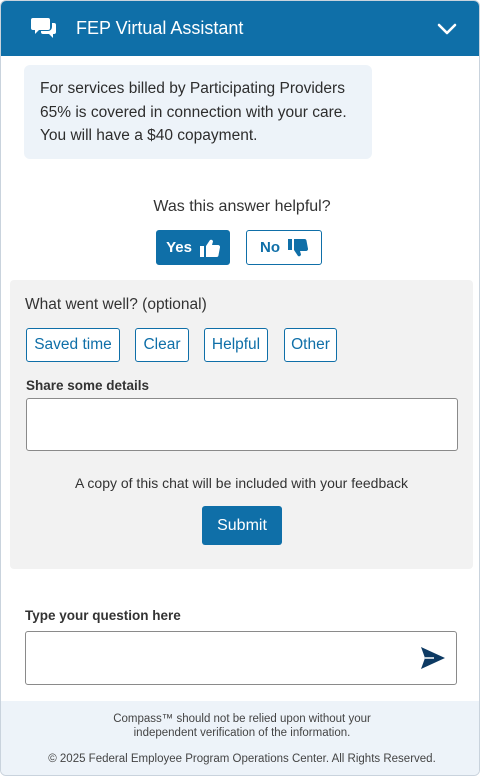 The height and width of the screenshot is (776, 480). I want to click on helpful-question: Was this answer helpful?, so click(242, 206).